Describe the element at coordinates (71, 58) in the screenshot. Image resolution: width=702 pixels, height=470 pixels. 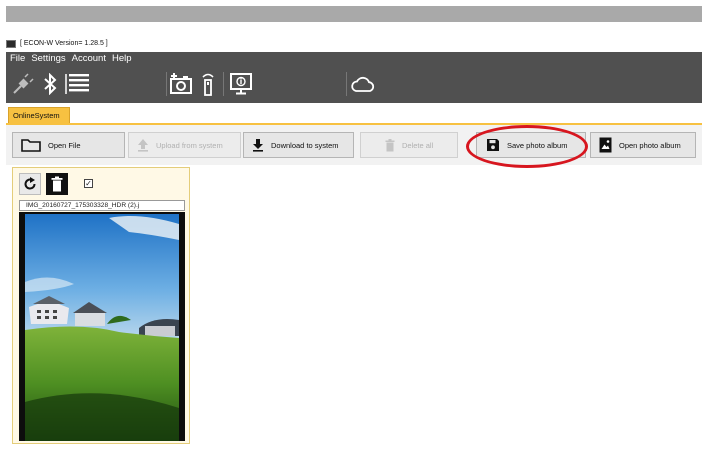
I see `menu-bar: File Settings Account Help` at that location.